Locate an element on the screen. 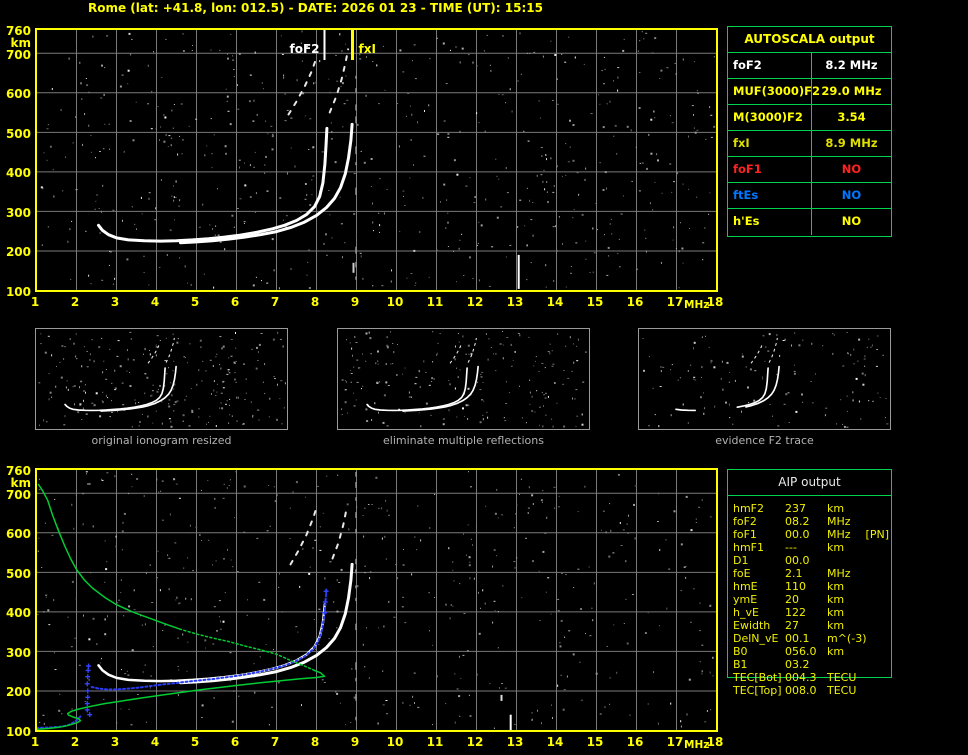 The width and height of the screenshot is (968, 755). autoscala-row: h'Es NO is located at coordinates (809, 222).